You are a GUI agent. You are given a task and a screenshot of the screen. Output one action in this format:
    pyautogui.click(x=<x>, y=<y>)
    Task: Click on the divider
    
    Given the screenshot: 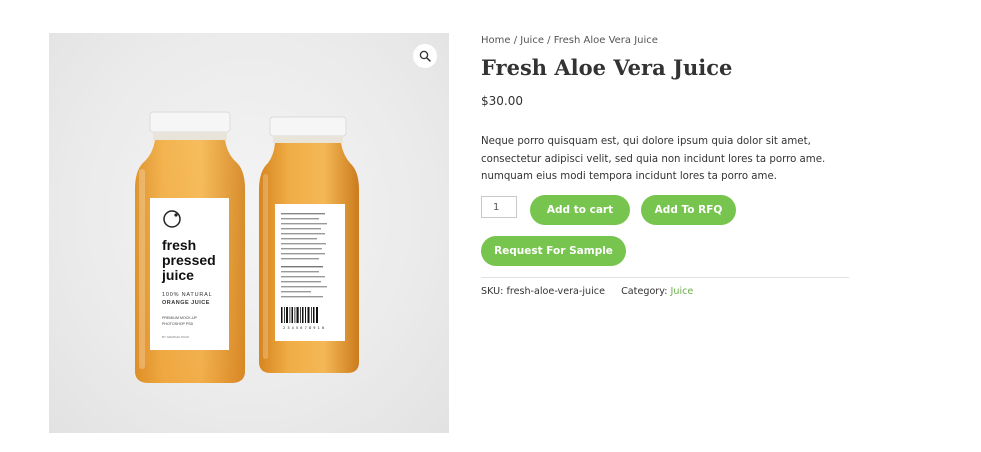 What is the action you would take?
    pyautogui.click(x=665, y=277)
    